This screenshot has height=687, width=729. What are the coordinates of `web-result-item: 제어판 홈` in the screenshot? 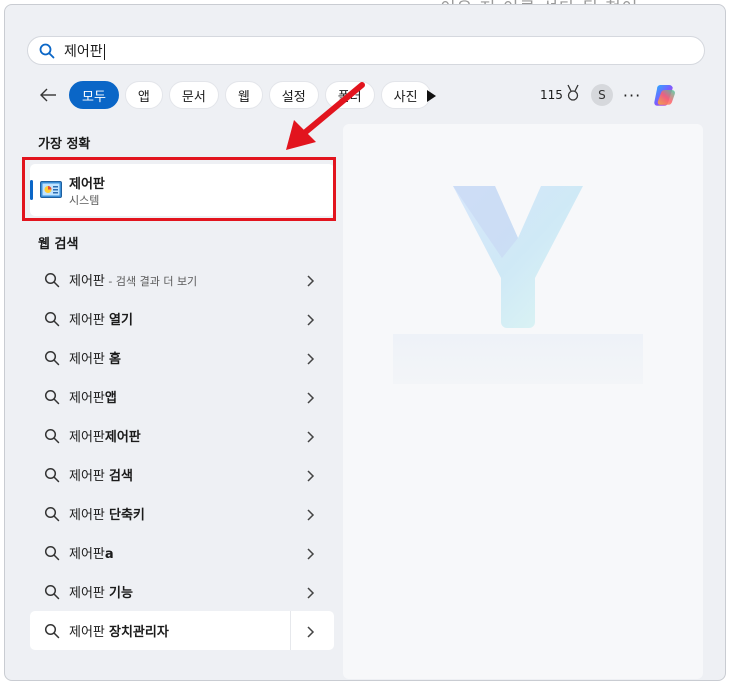 It's located at (182, 357).